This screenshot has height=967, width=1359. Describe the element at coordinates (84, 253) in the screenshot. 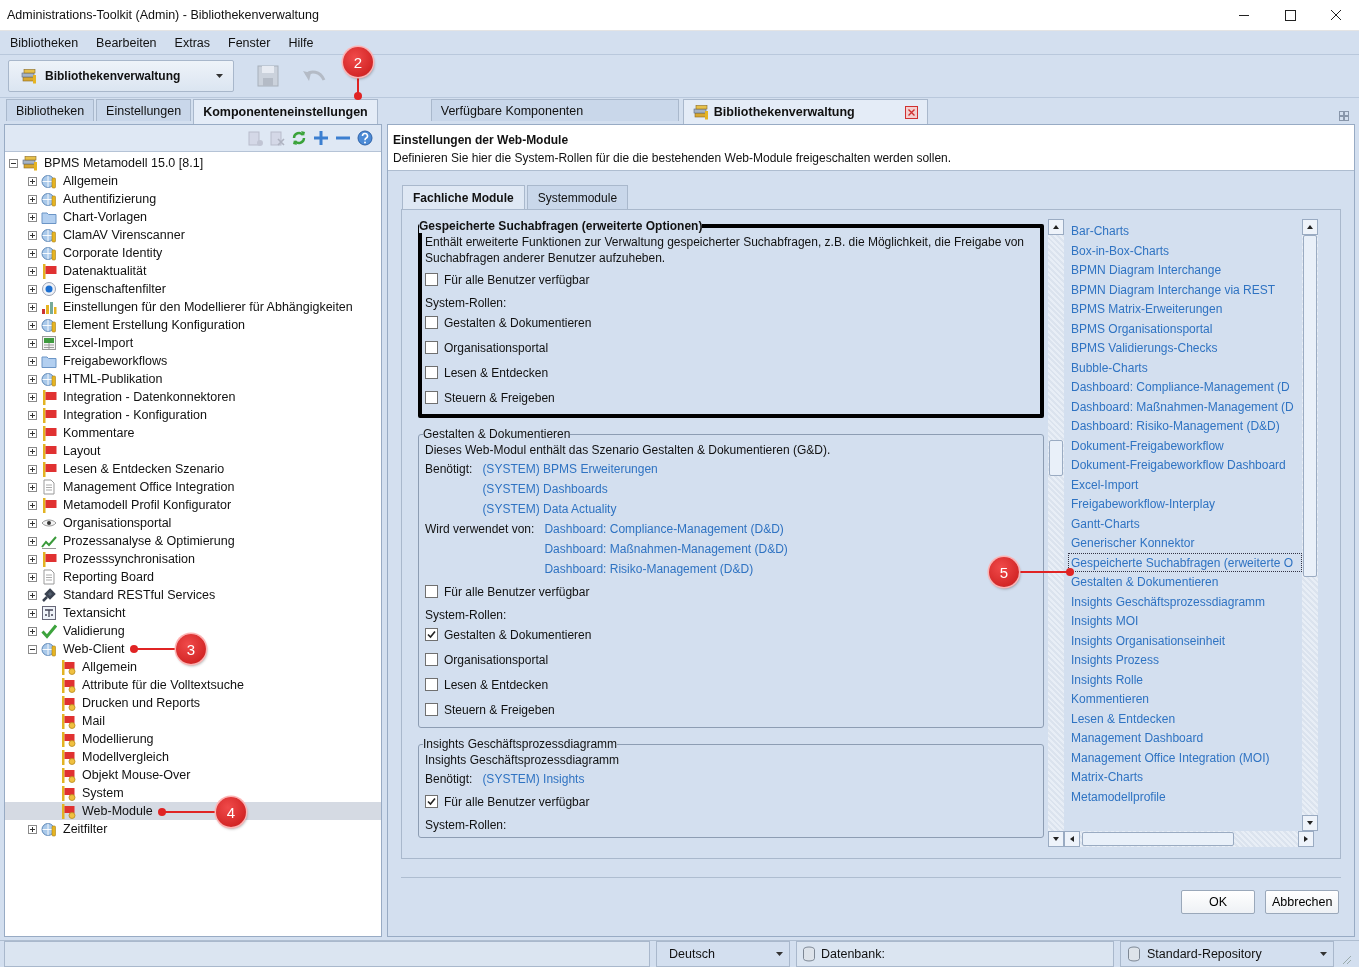

I see `tree-item: Corporate Identity` at that location.